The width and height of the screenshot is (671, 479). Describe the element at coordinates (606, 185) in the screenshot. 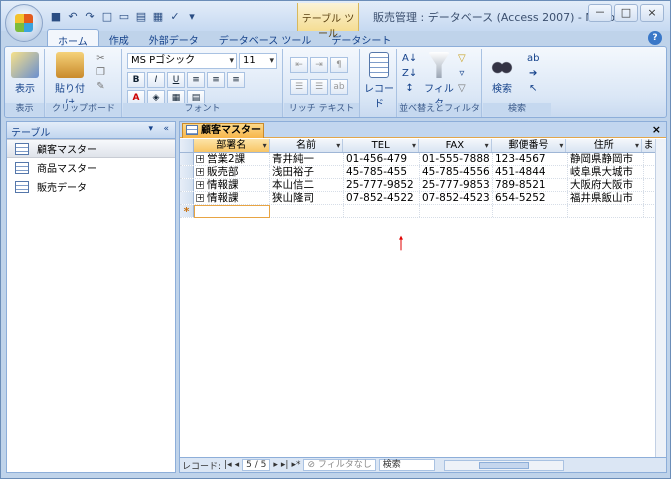

I see `cell-address: 大阪府大阪市` at that location.